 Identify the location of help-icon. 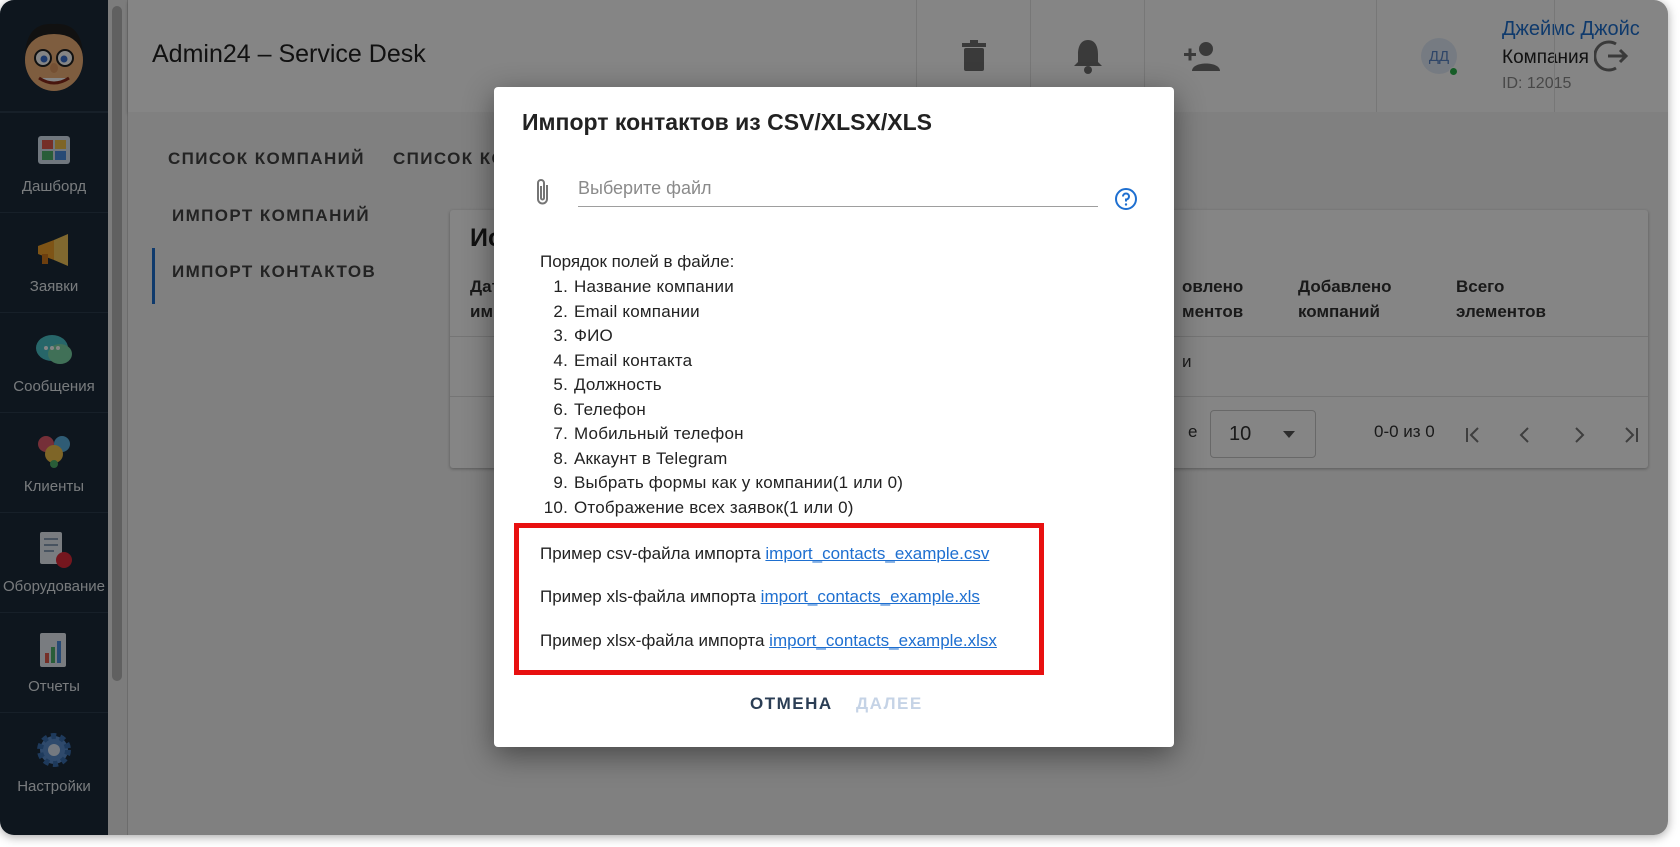
(1126, 201).